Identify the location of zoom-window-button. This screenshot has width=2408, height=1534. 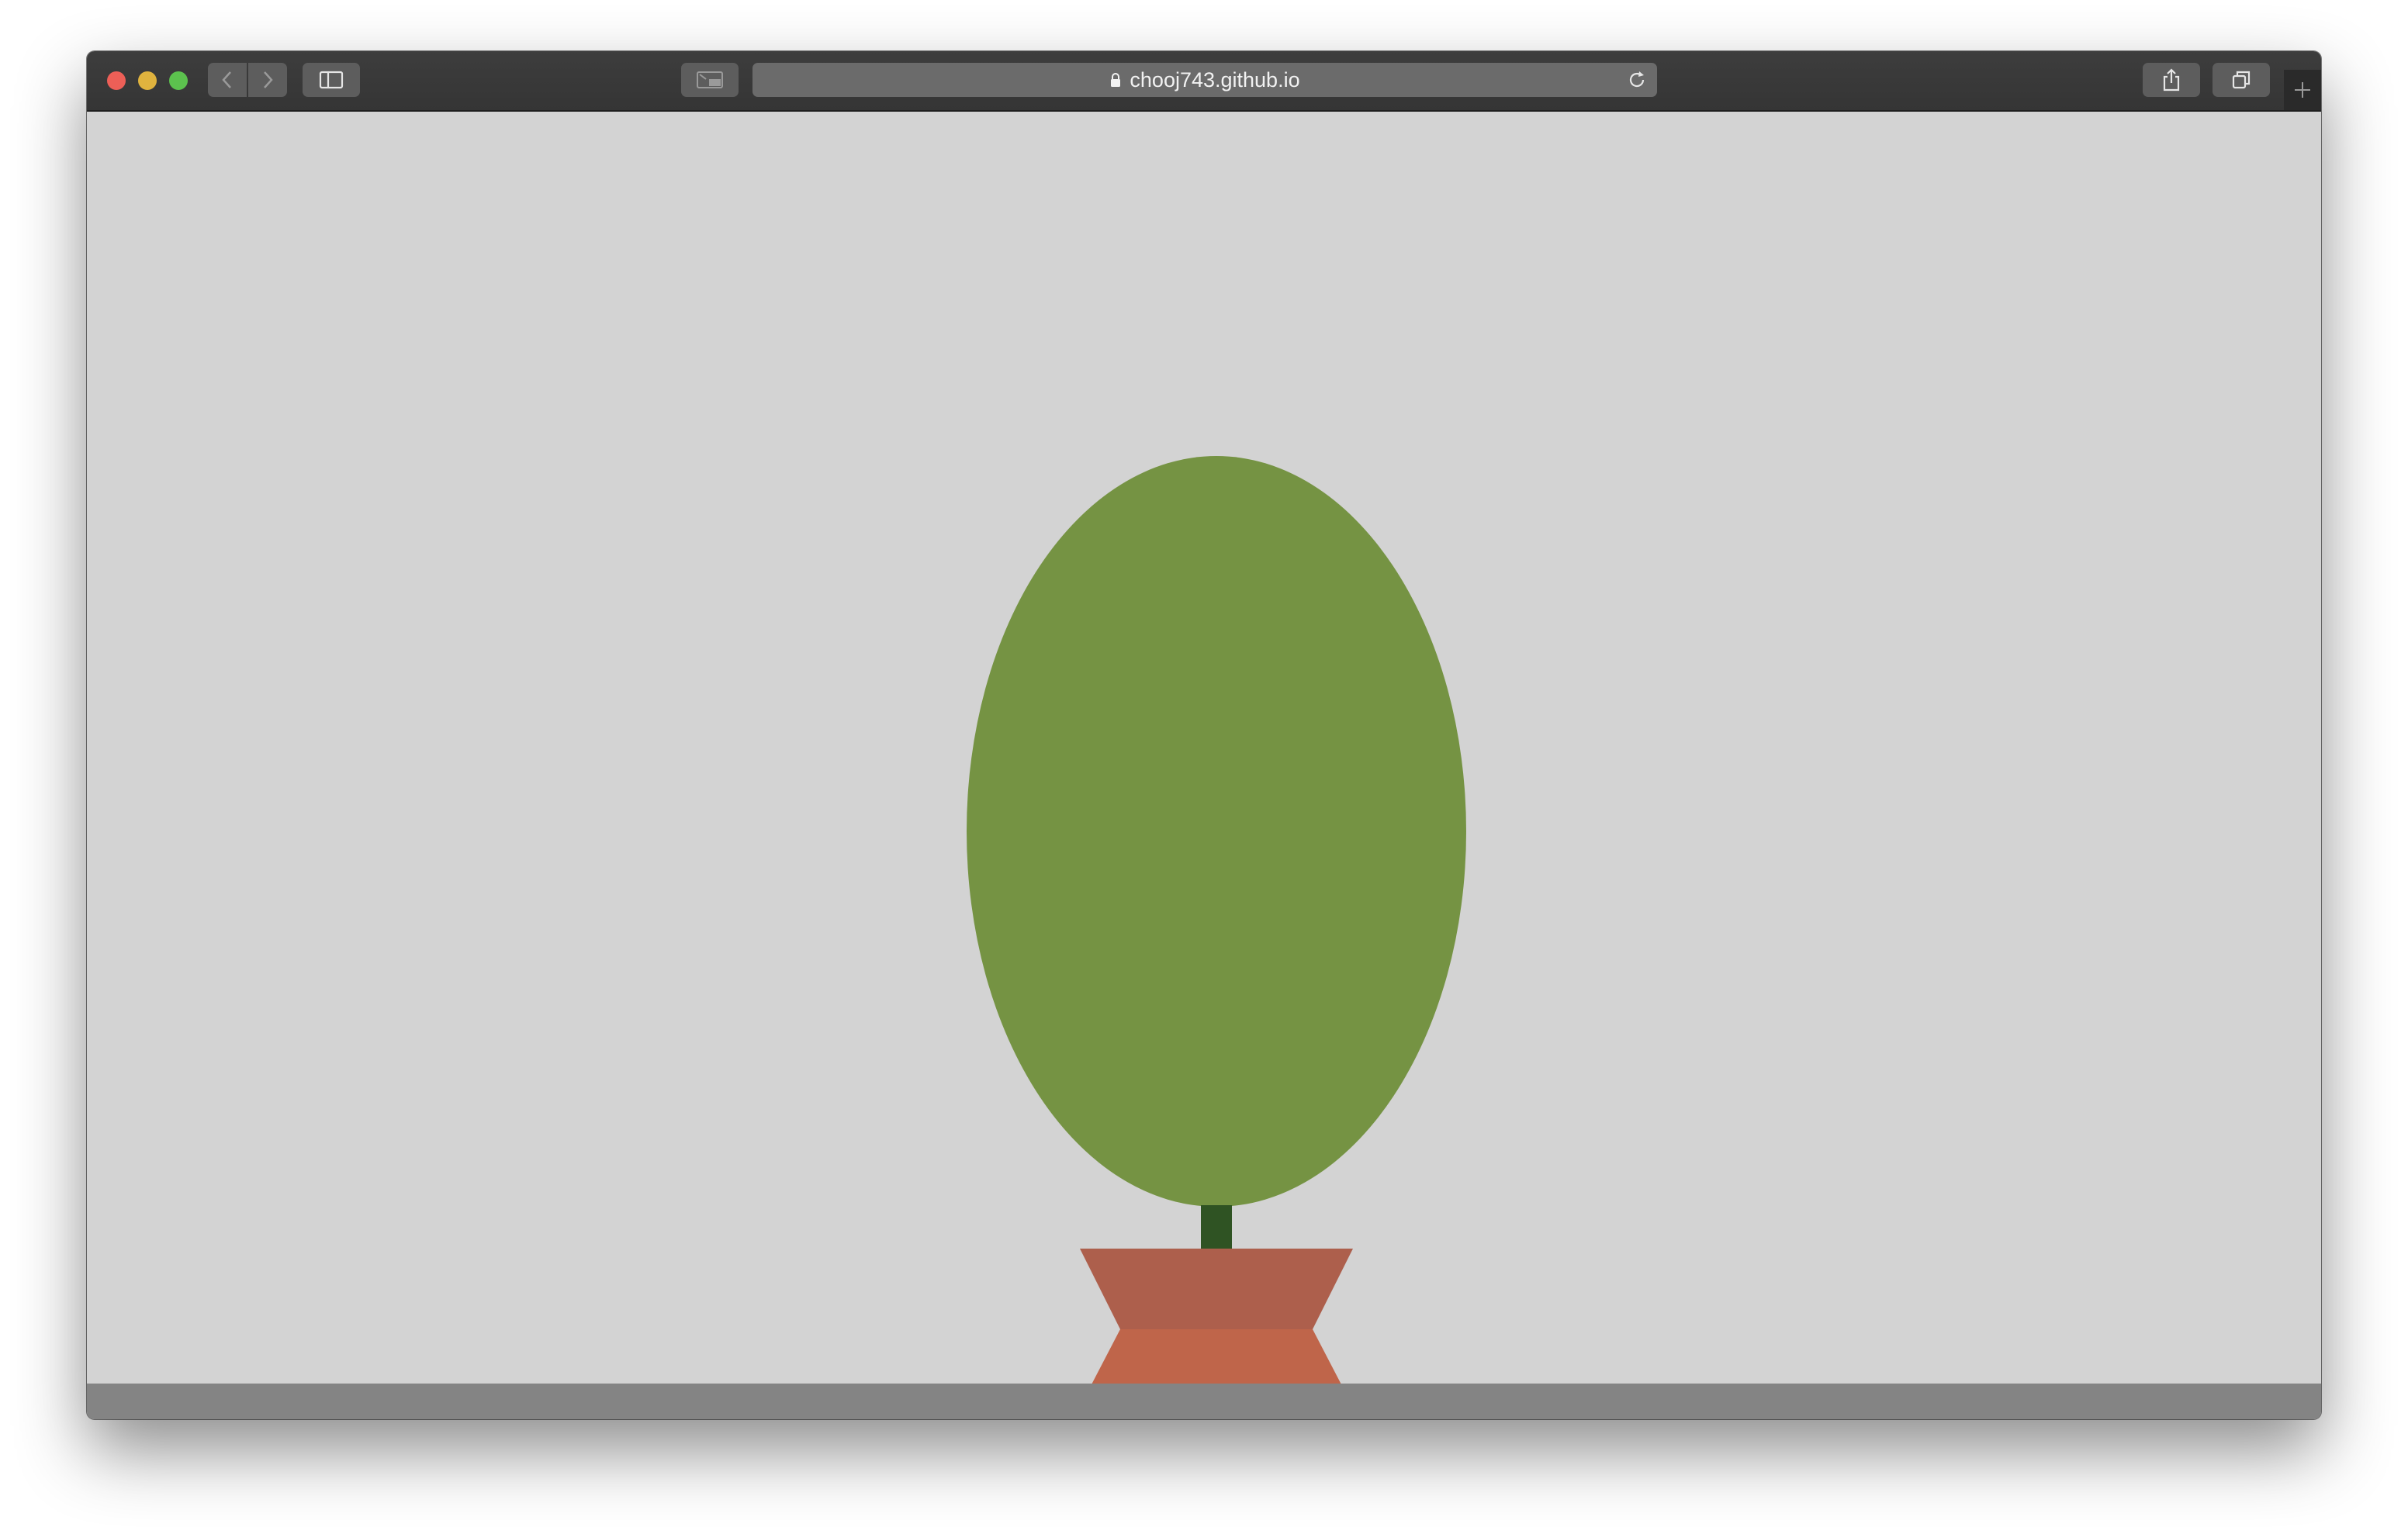
(178, 80).